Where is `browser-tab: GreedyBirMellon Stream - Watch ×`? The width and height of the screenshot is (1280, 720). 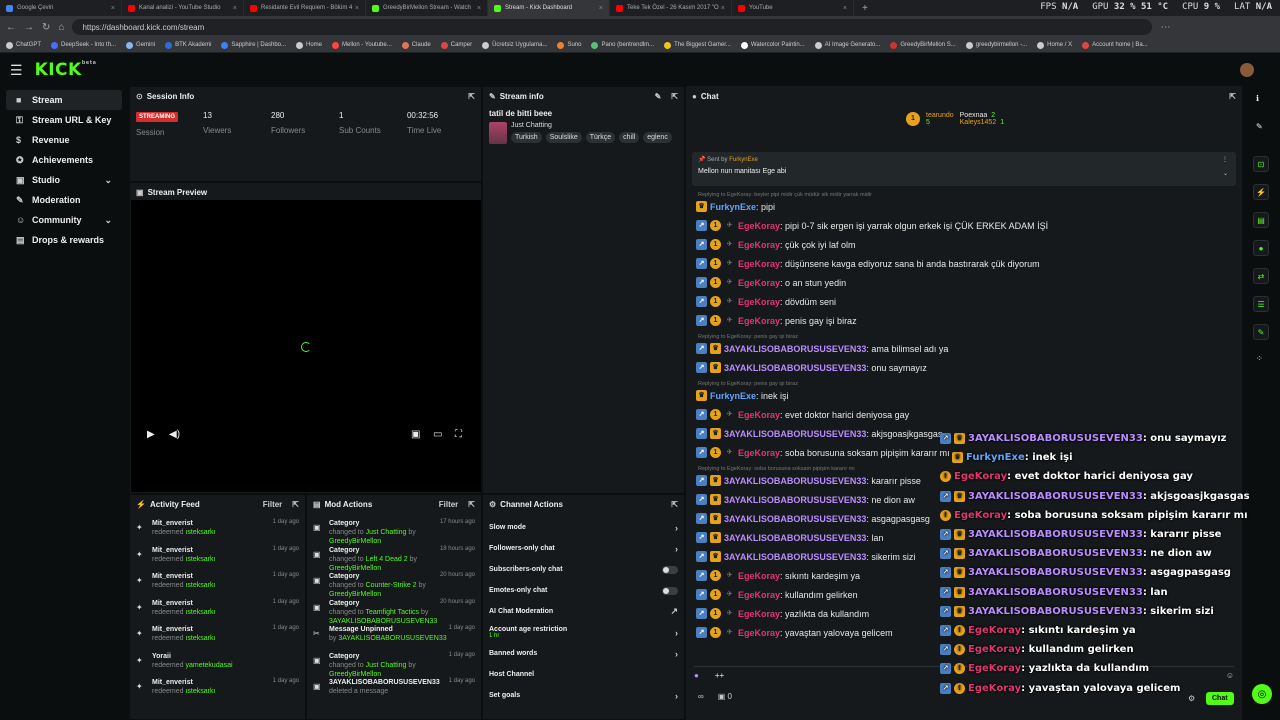 browser-tab: GreedyBirMellon Stream - Watch × is located at coordinates (427, 8).